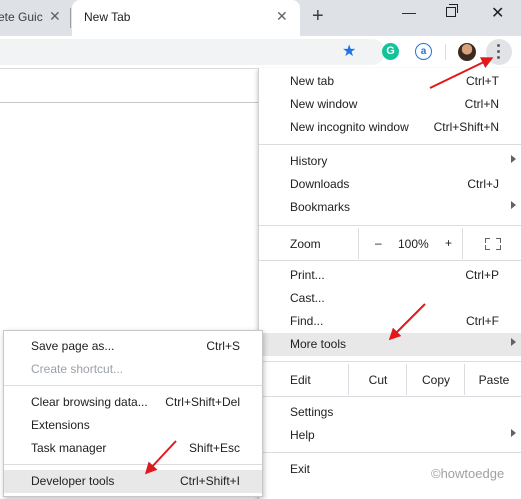 This screenshot has width=521, height=499. I want to click on watermark: ©howtoedge, so click(468, 473).